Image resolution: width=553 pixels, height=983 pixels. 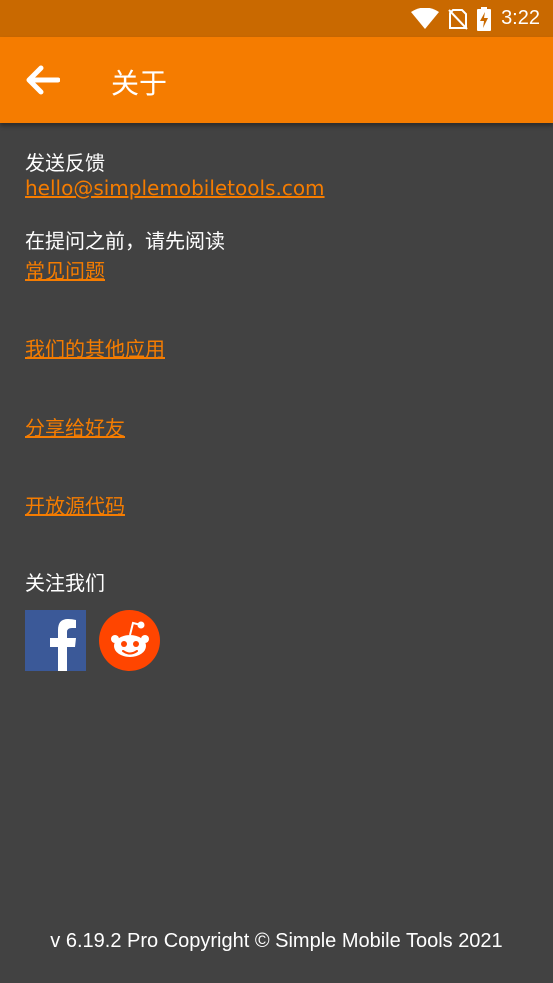 What do you see at coordinates (175, 188) in the screenshot?
I see `email-link: hello@simplemobiletools.com` at bounding box center [175, 188].